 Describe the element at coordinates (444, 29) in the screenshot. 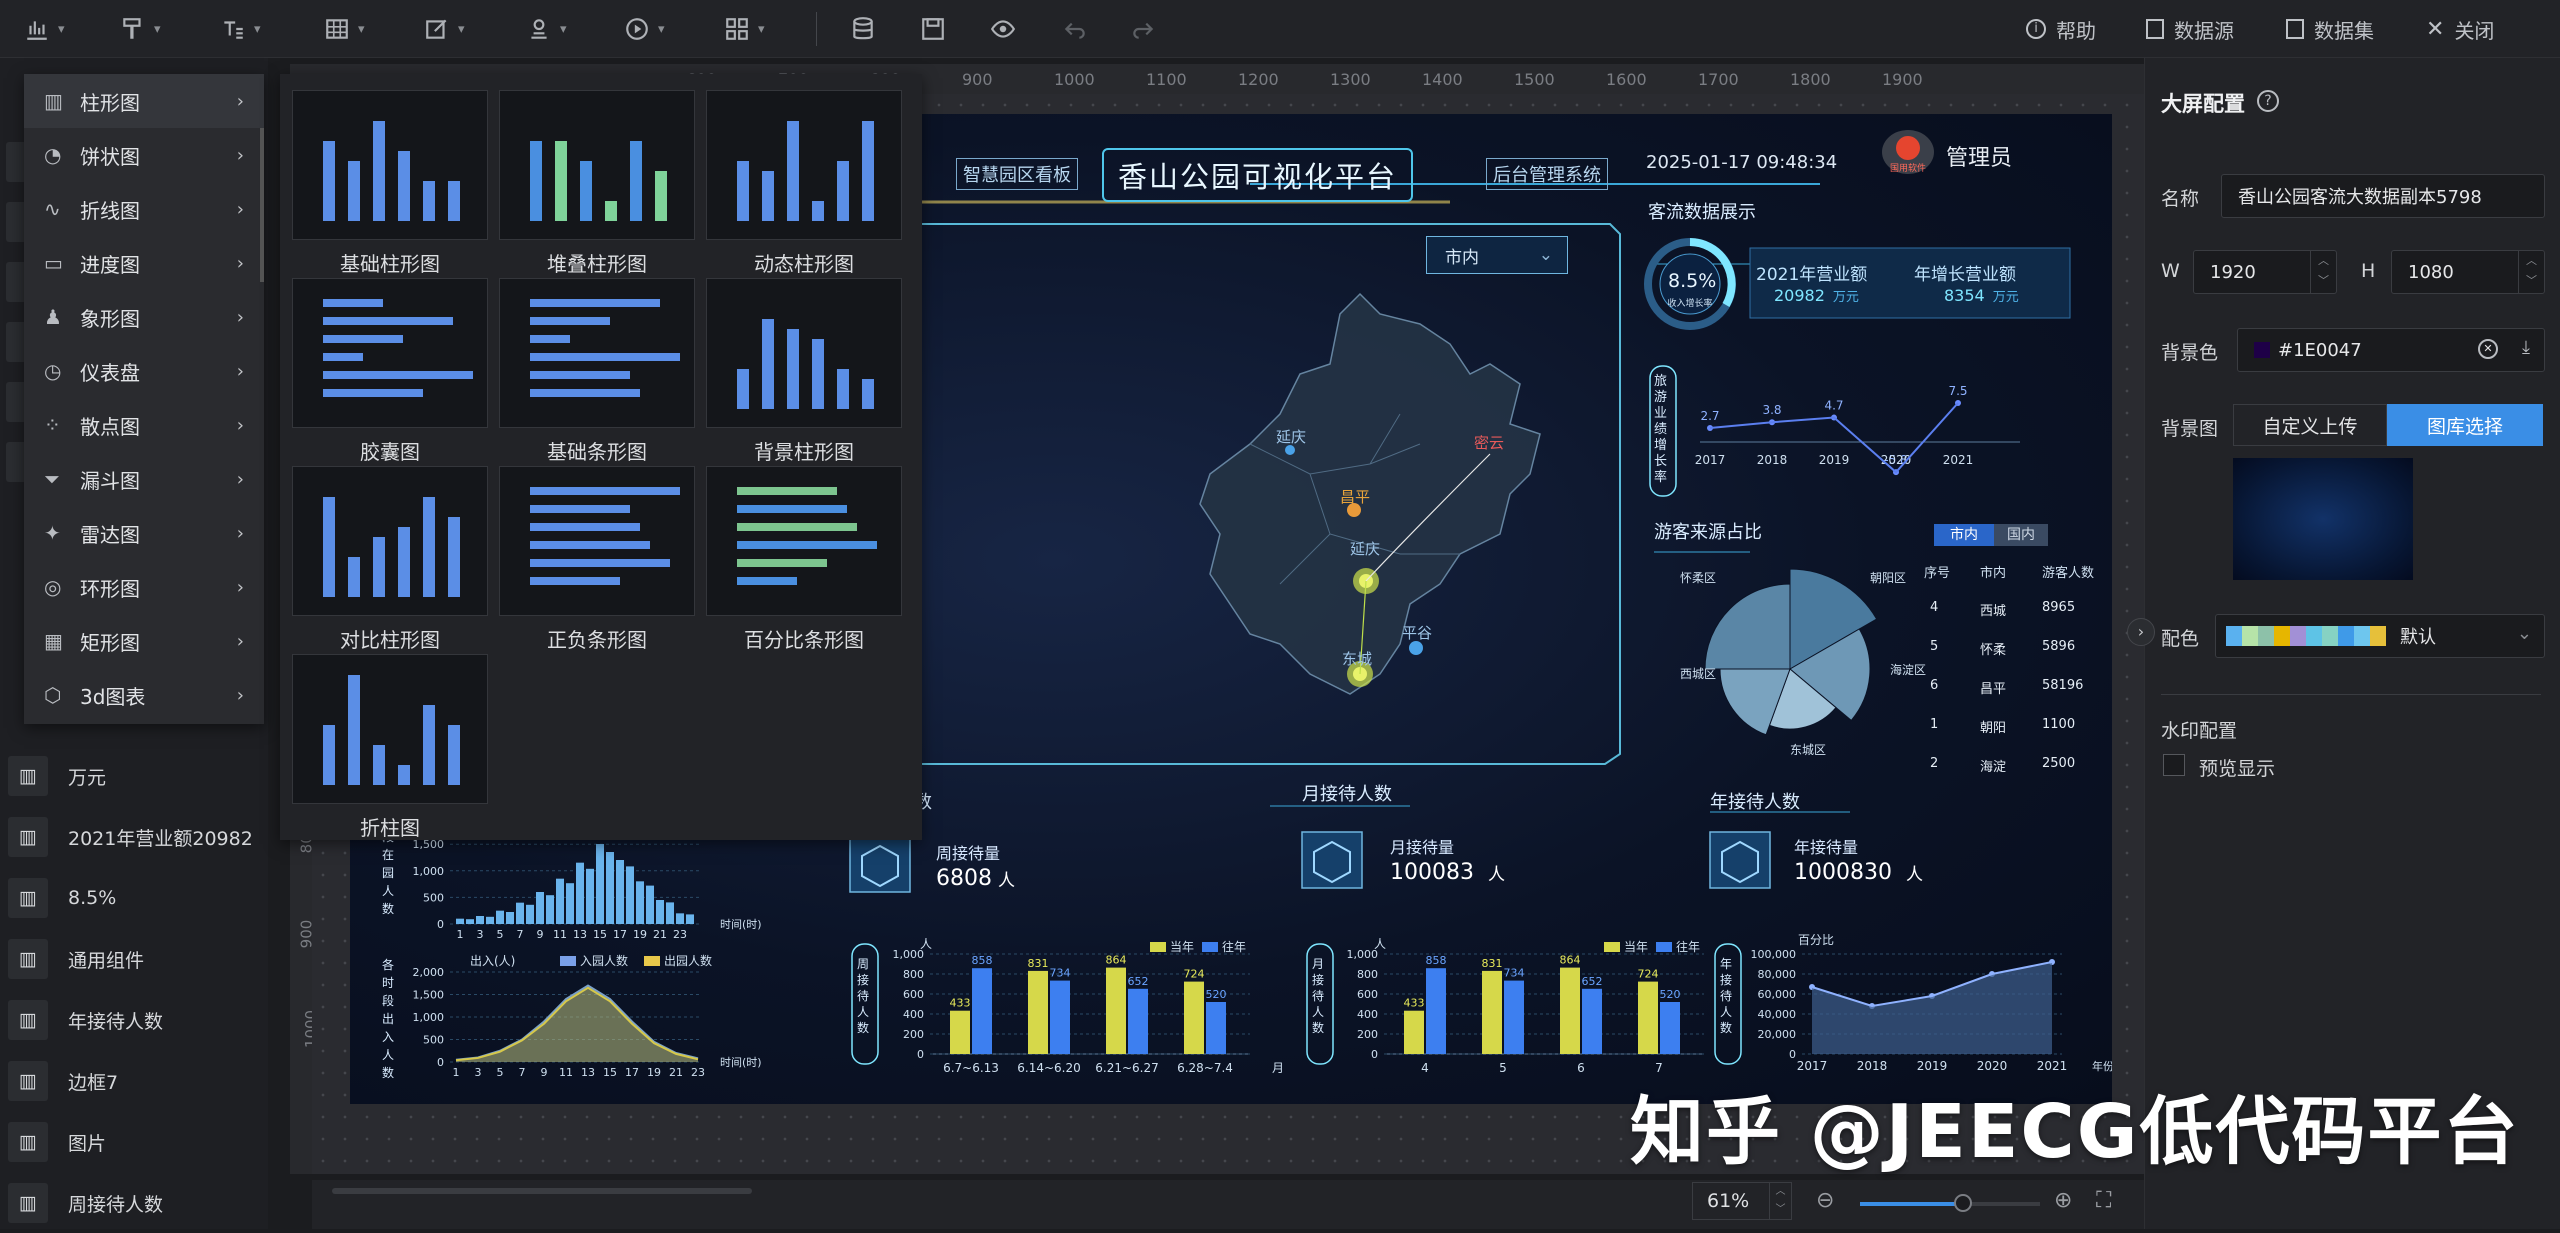

I see `edit-tool-button: ▾` at that location.